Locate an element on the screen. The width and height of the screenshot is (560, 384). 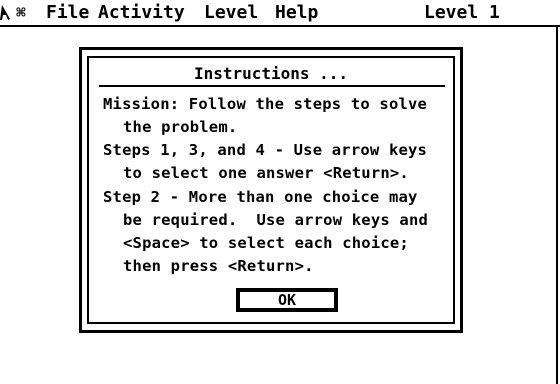
ok-button: OK is located at coordinates (287, 300).